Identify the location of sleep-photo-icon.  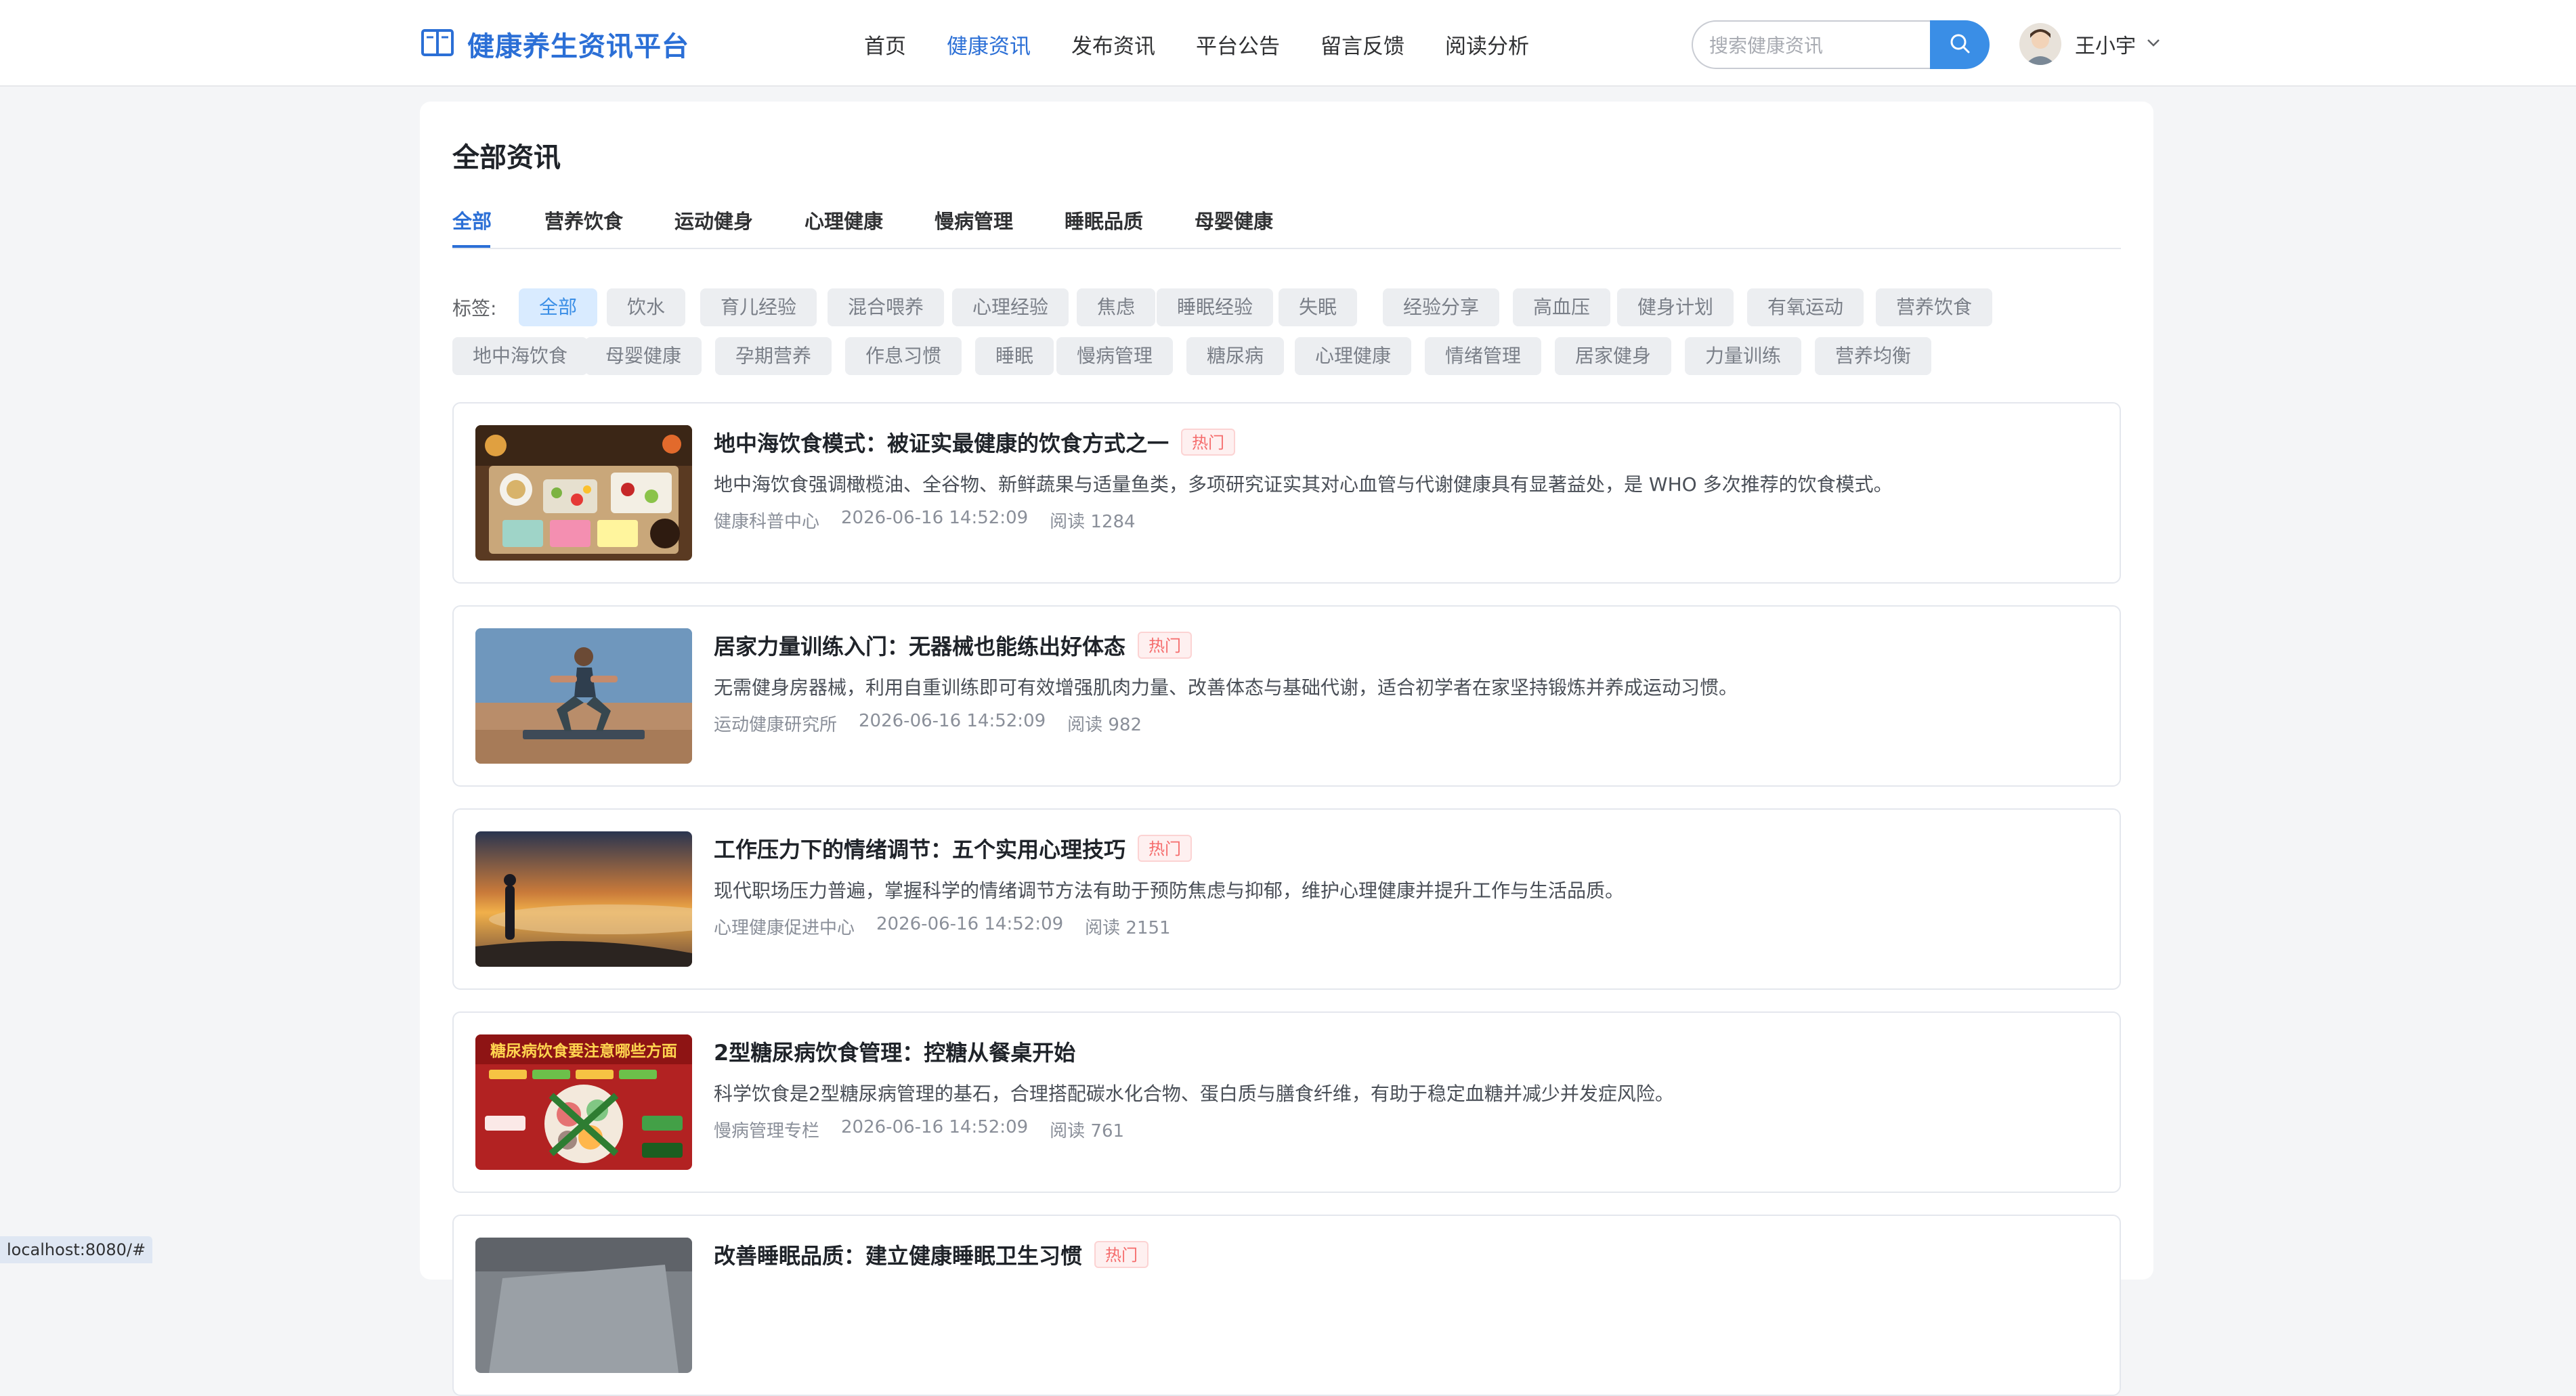
(583, 1305).